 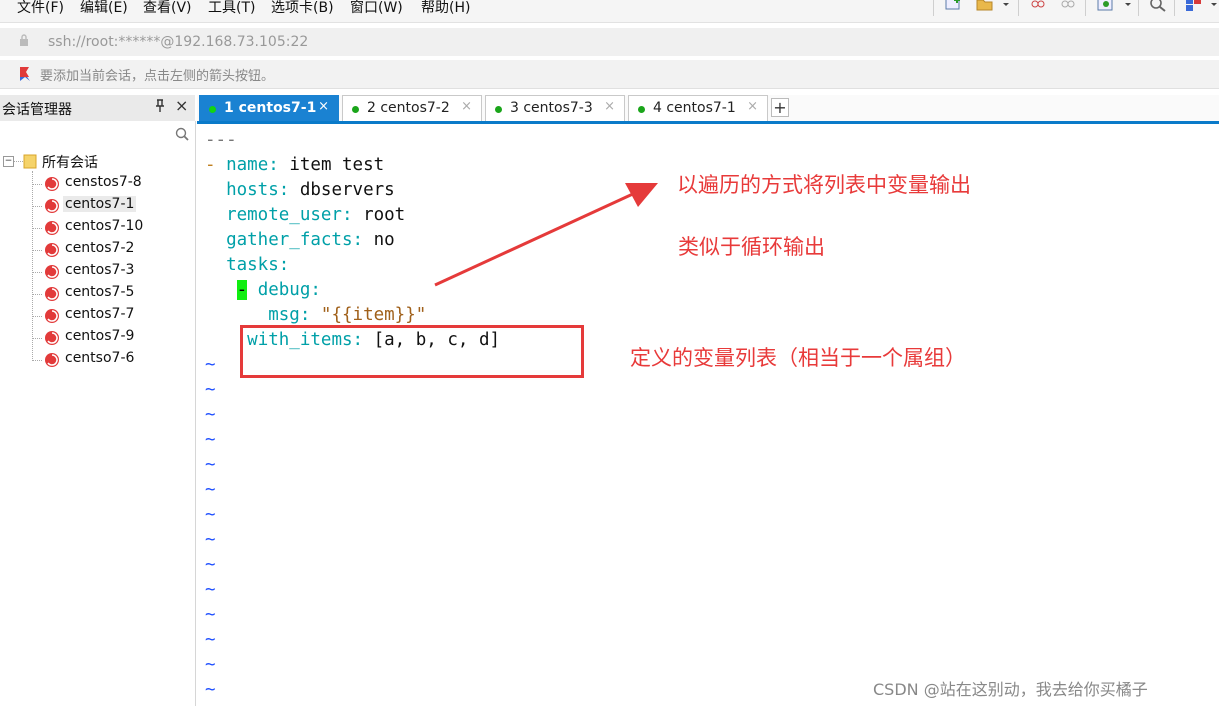 What do you see at coordinates (1158, 8) in the screenshot?
I see `search-icon` at bounding box center [1158, 8].